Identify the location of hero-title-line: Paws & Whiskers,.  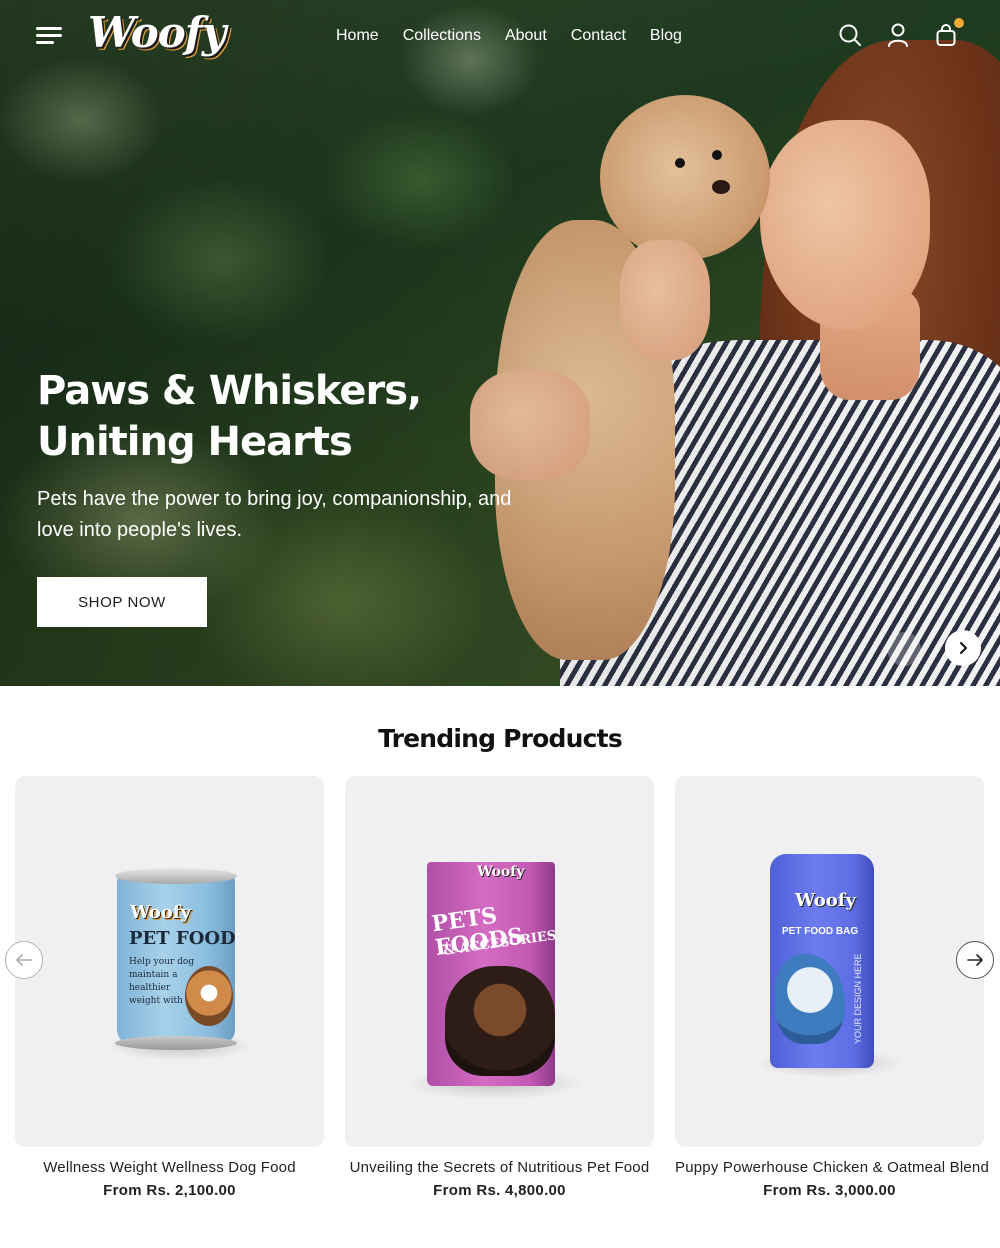
(229, 391).